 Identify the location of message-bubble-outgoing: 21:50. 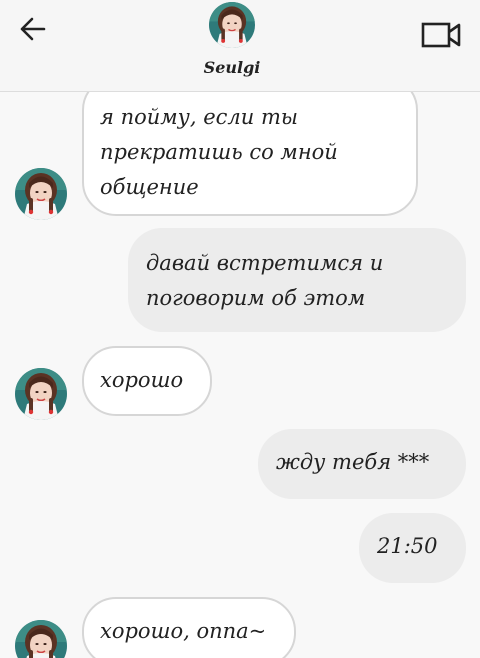
(412, 548).